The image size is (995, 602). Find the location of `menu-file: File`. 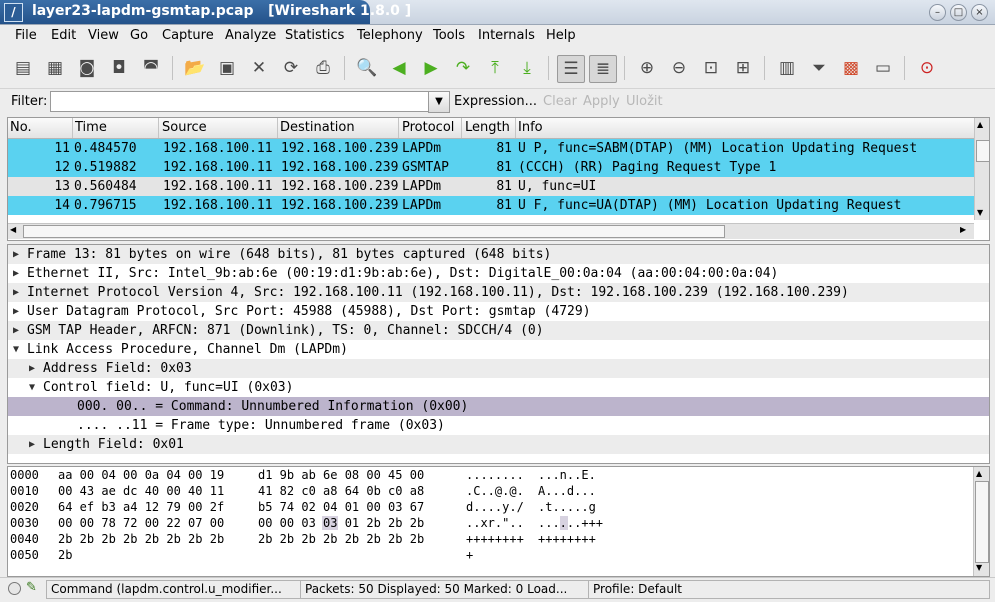

menu-file: File is located at coordinates (26, 35).